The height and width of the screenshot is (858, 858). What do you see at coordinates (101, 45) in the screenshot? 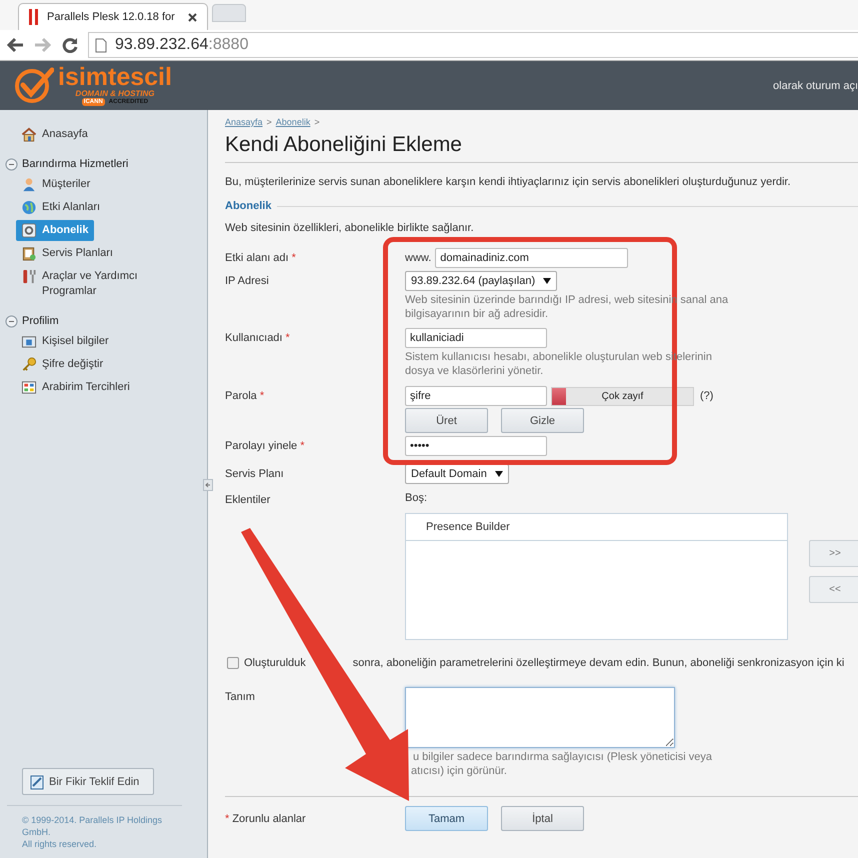
I see `page-icon` at bounding box center [101, 45].